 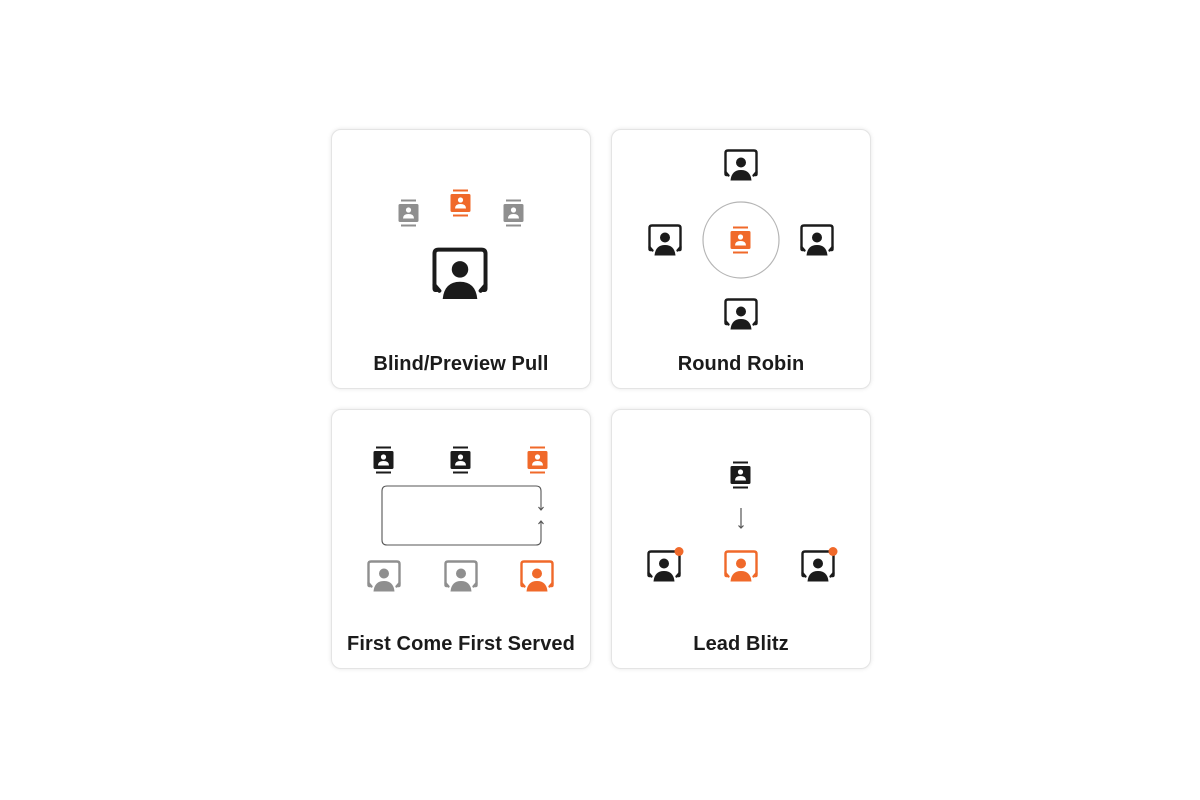 What do you see at coordinates (741, 364) in the screenshot?
I see `card-title: Round Robin` at bounding box center [741, 364].